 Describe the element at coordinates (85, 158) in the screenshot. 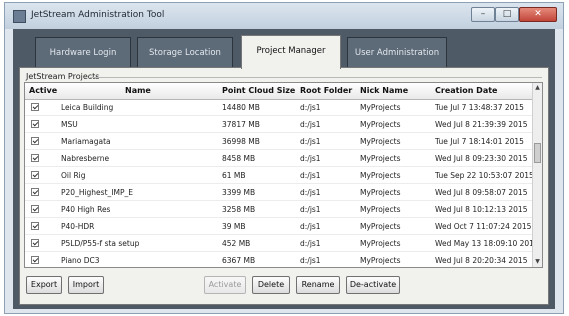

I see `cell-name: Nabresberne` at that location.